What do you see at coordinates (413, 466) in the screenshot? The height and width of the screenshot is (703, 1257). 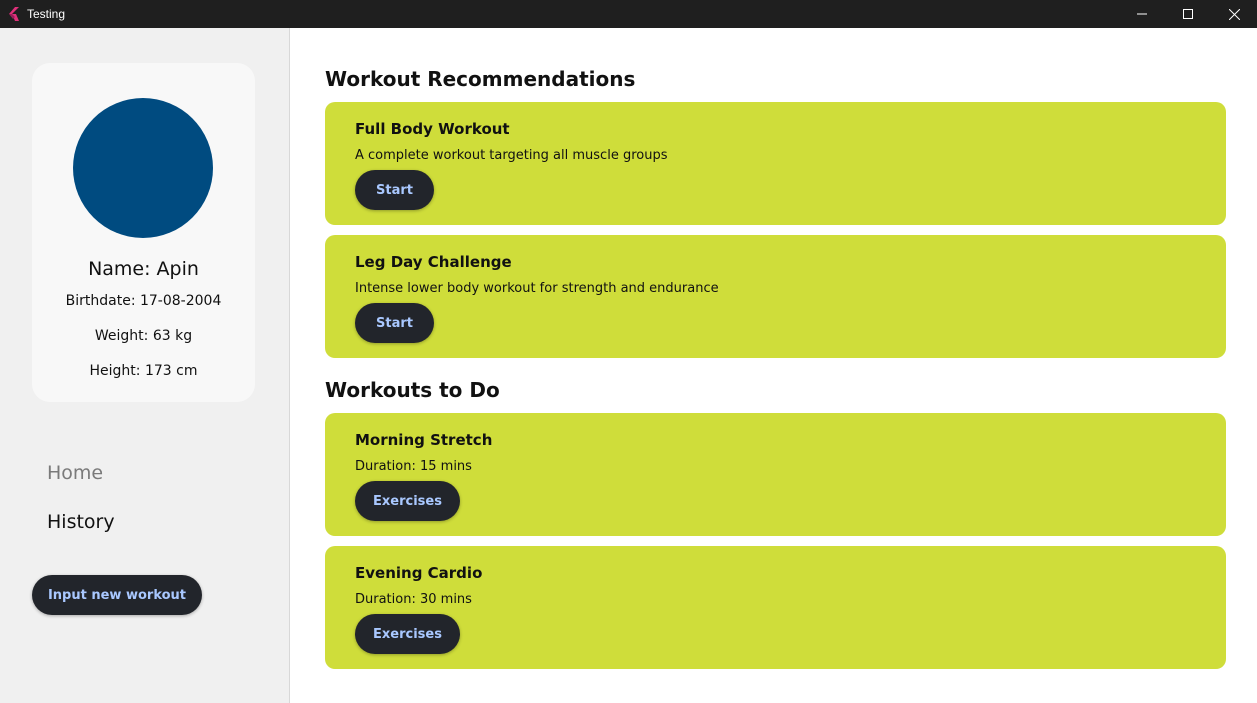 I see `card-duration: Duration: 15 mins` at bounding box center [413, 466].